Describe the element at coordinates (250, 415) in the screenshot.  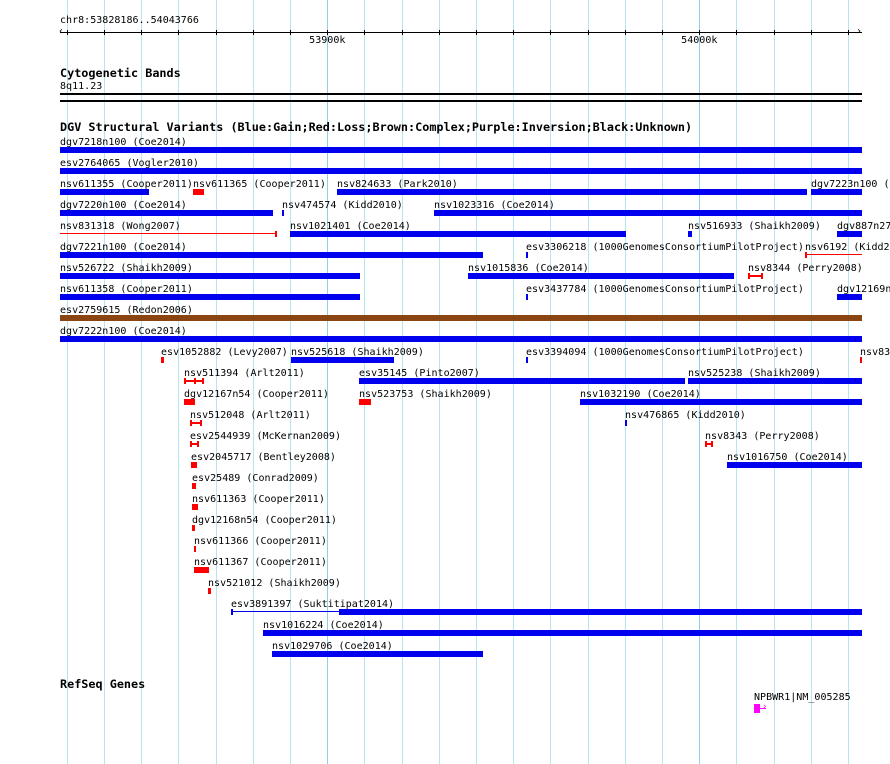
I see `sv-label: nsv512048 (Arlt2011)` at that location.